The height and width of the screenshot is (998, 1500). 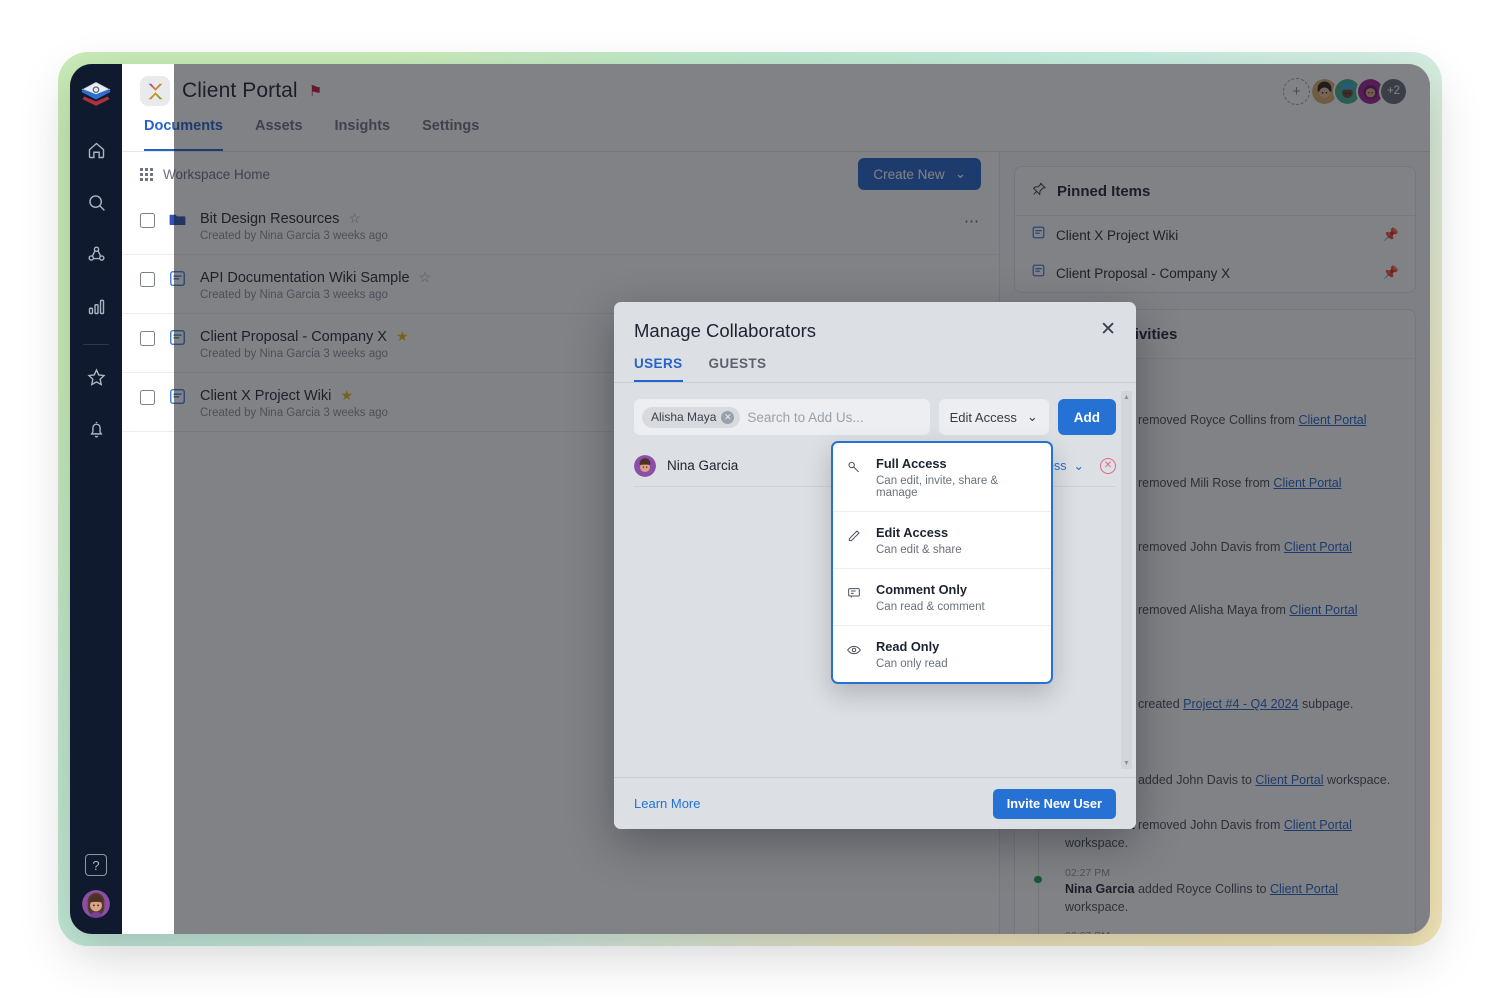 I want to click on eye-icon, so click(x=855, y=650).